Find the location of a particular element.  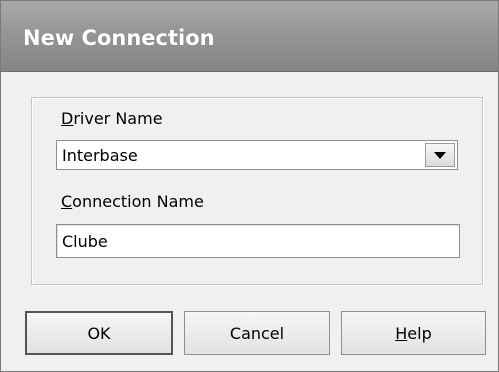

driver-name-label-text: river Name is located at coordinates (118, 118).